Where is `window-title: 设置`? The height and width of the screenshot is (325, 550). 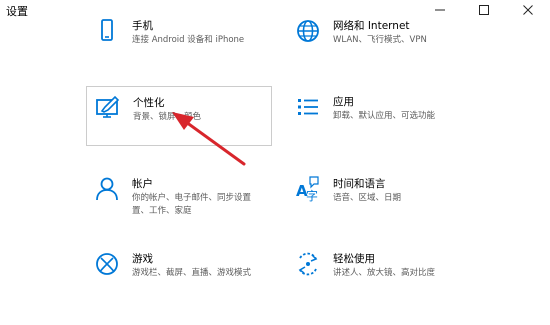
window-title: 设置 is located at coordinates (17, 11).